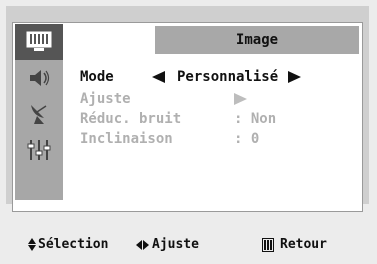 This screenshot has height=264, width=377. I want to click on help-return: Retour, so click(294, 244).